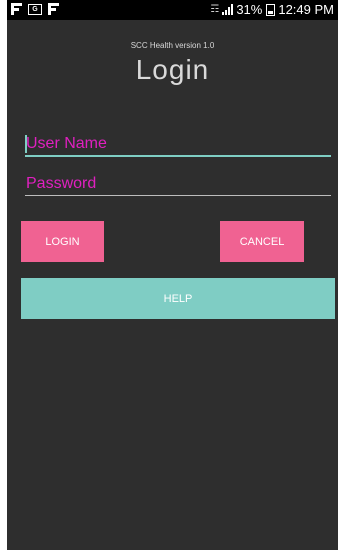  I want to click on signal-icon, so click(228, 9).